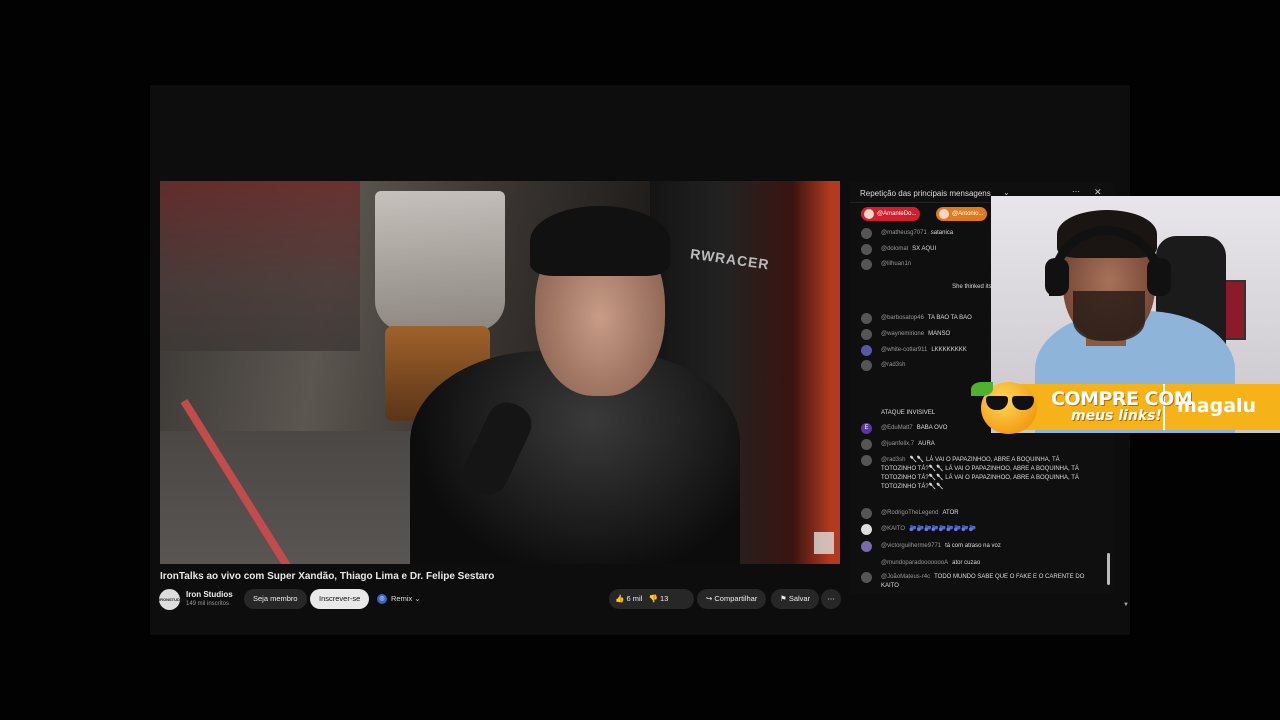 The width and height of the screenshot is (1280, 720). What do you see at coordinates (942, 233) in the screenshot?
I see `message-text: satanica` at bounding box center [942, 233].